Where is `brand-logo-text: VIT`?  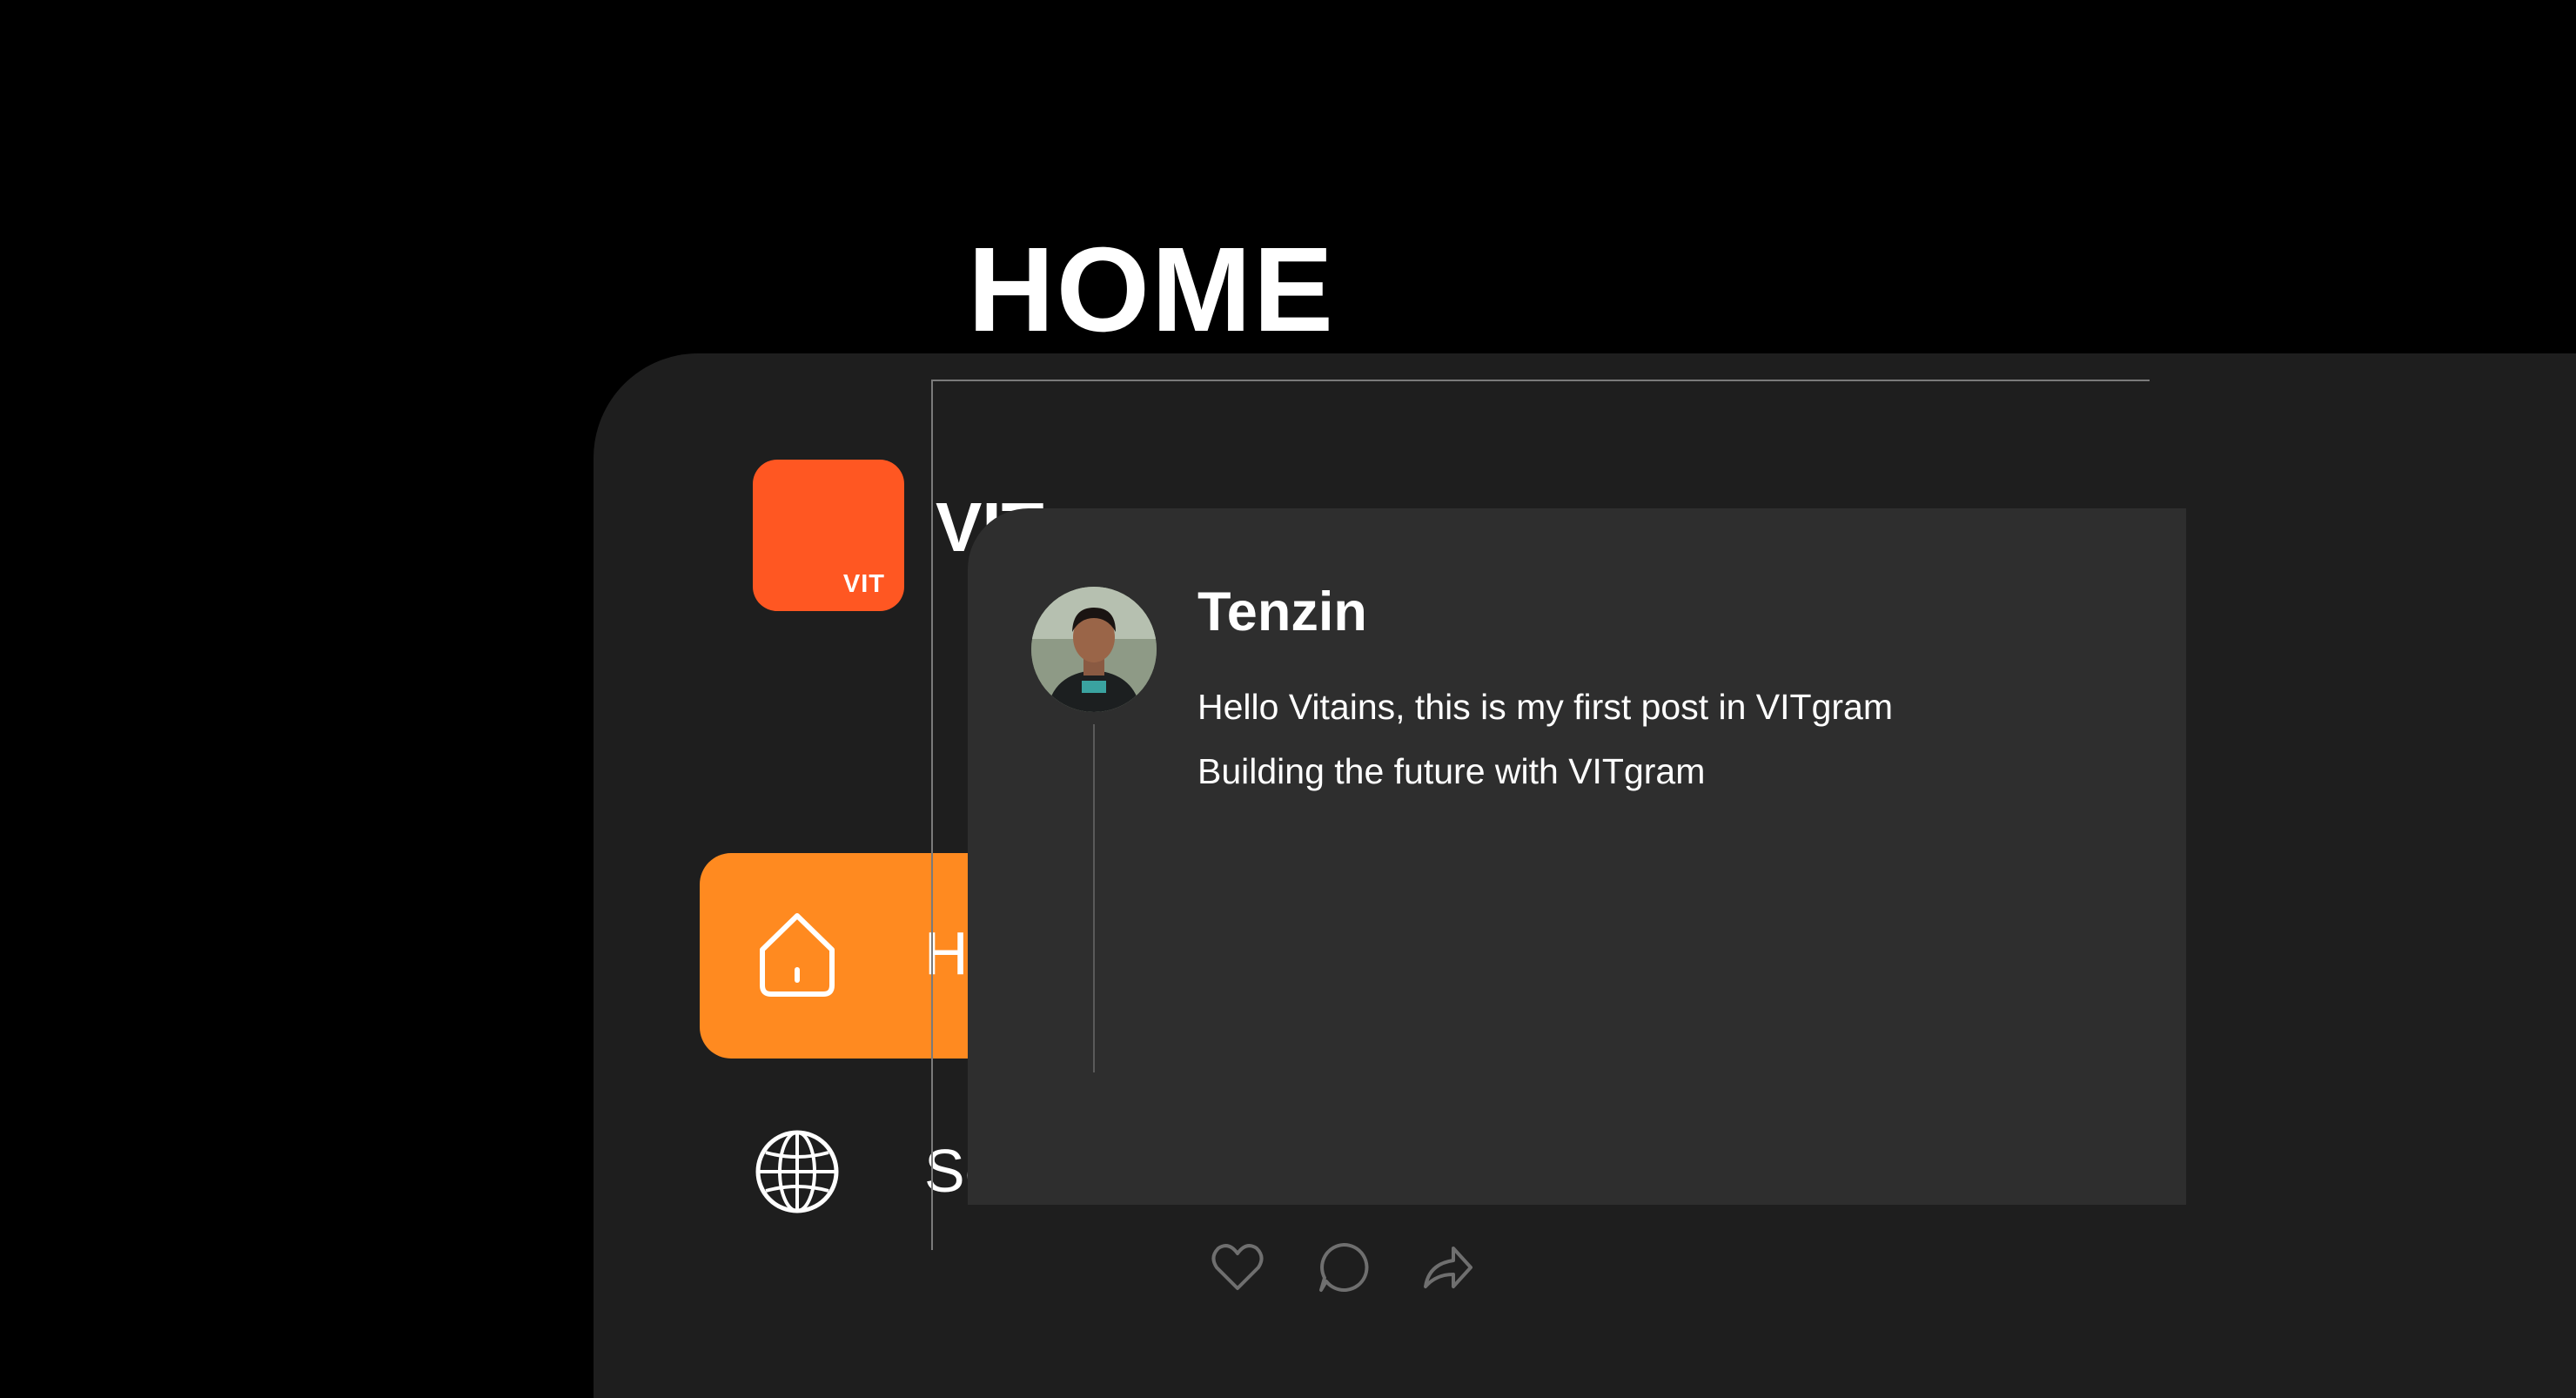
brand-logo-text: VIT is located at coordinates (863, 584).